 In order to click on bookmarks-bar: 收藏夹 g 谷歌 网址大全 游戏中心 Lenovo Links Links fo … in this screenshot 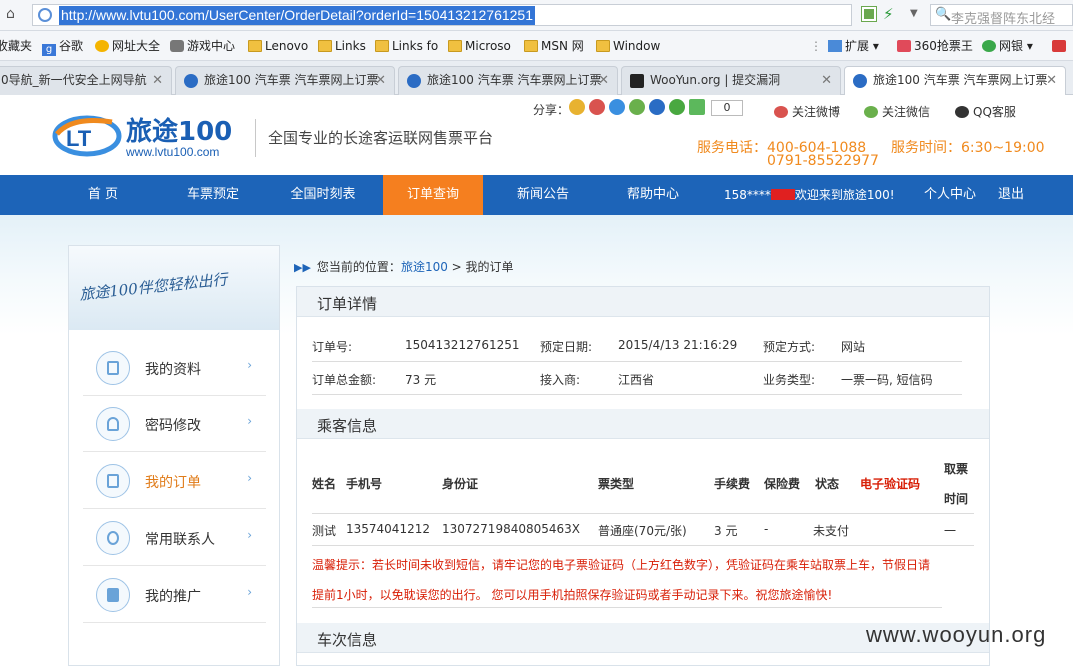, I will do `click(536, 46)`.